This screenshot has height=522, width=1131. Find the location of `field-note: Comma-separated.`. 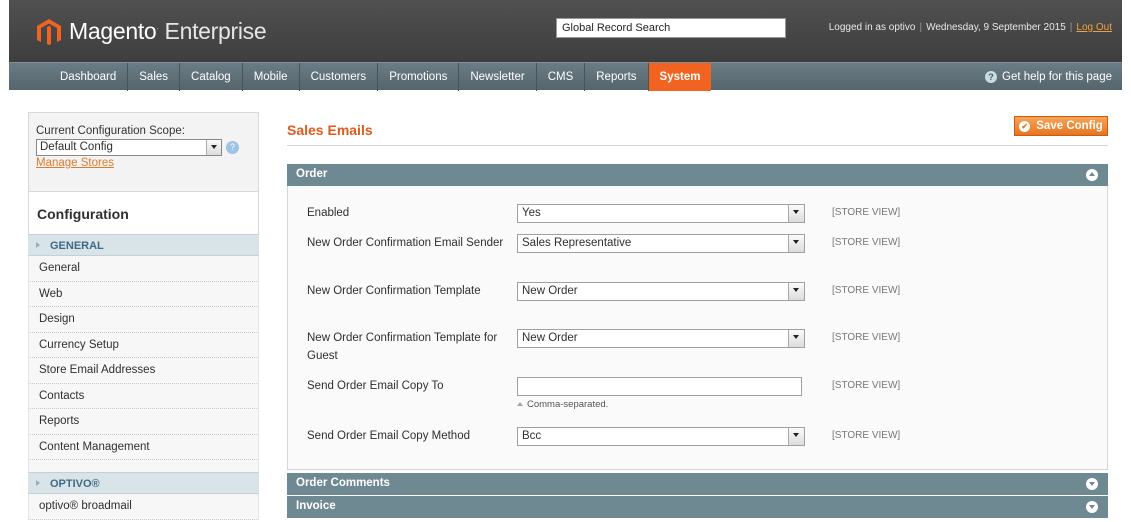

field-note: Comma-separated. is located at coordinates (562, 404).